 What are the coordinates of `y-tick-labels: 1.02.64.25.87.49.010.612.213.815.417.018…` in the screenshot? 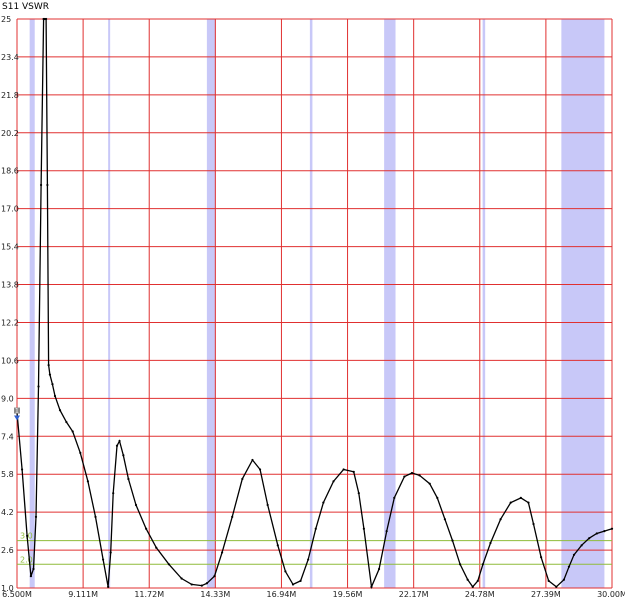 It's located at (10, 304).